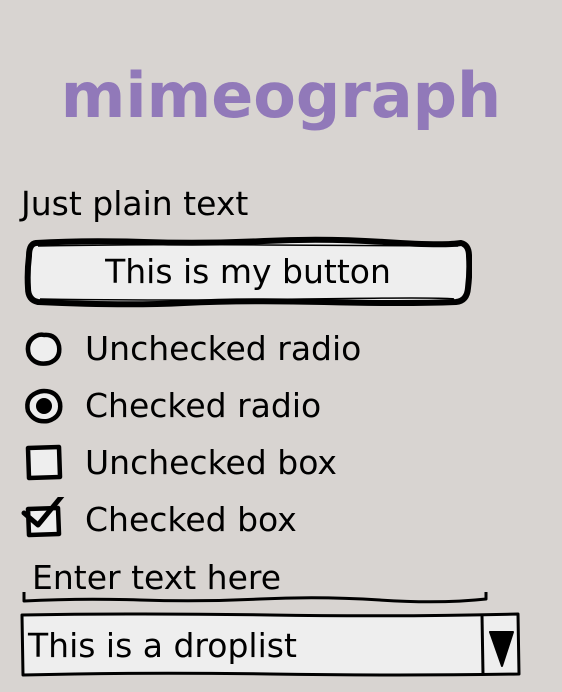 This screenshot has height=692, width=562. I want to click on checked-checkbox: Checked box, so click(158, 520).